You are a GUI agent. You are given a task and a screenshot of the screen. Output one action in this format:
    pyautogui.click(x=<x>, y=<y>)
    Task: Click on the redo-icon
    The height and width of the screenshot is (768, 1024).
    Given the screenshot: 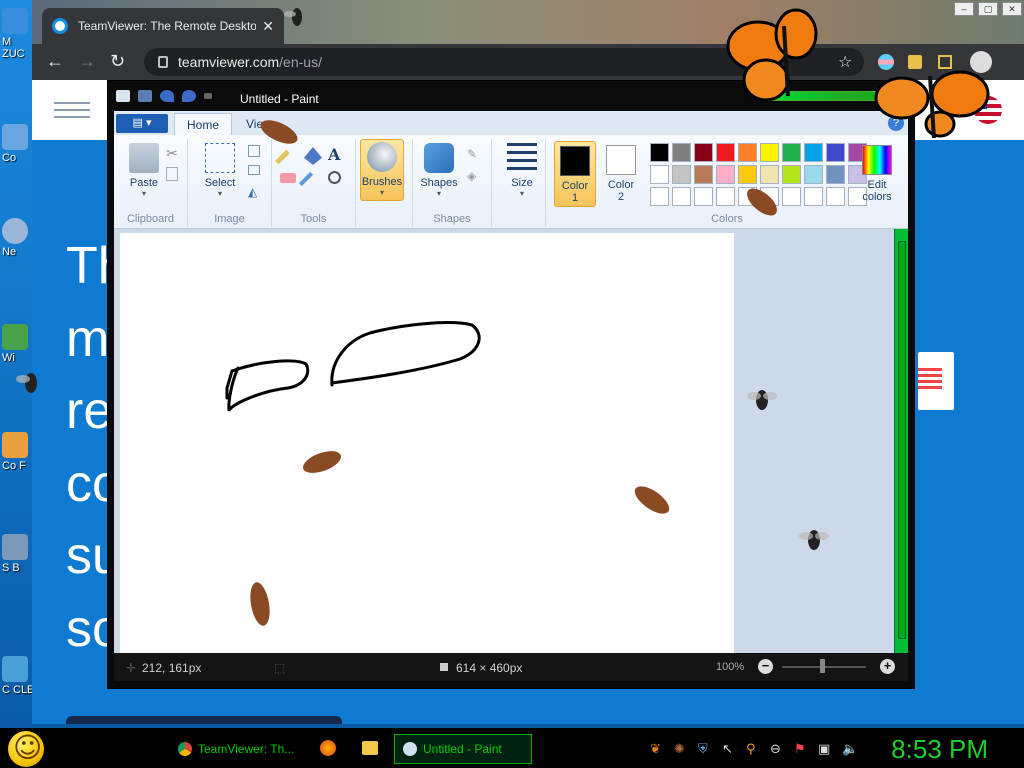 What is the action you would take?
    pyautogui.click(x=189, y=96)
    